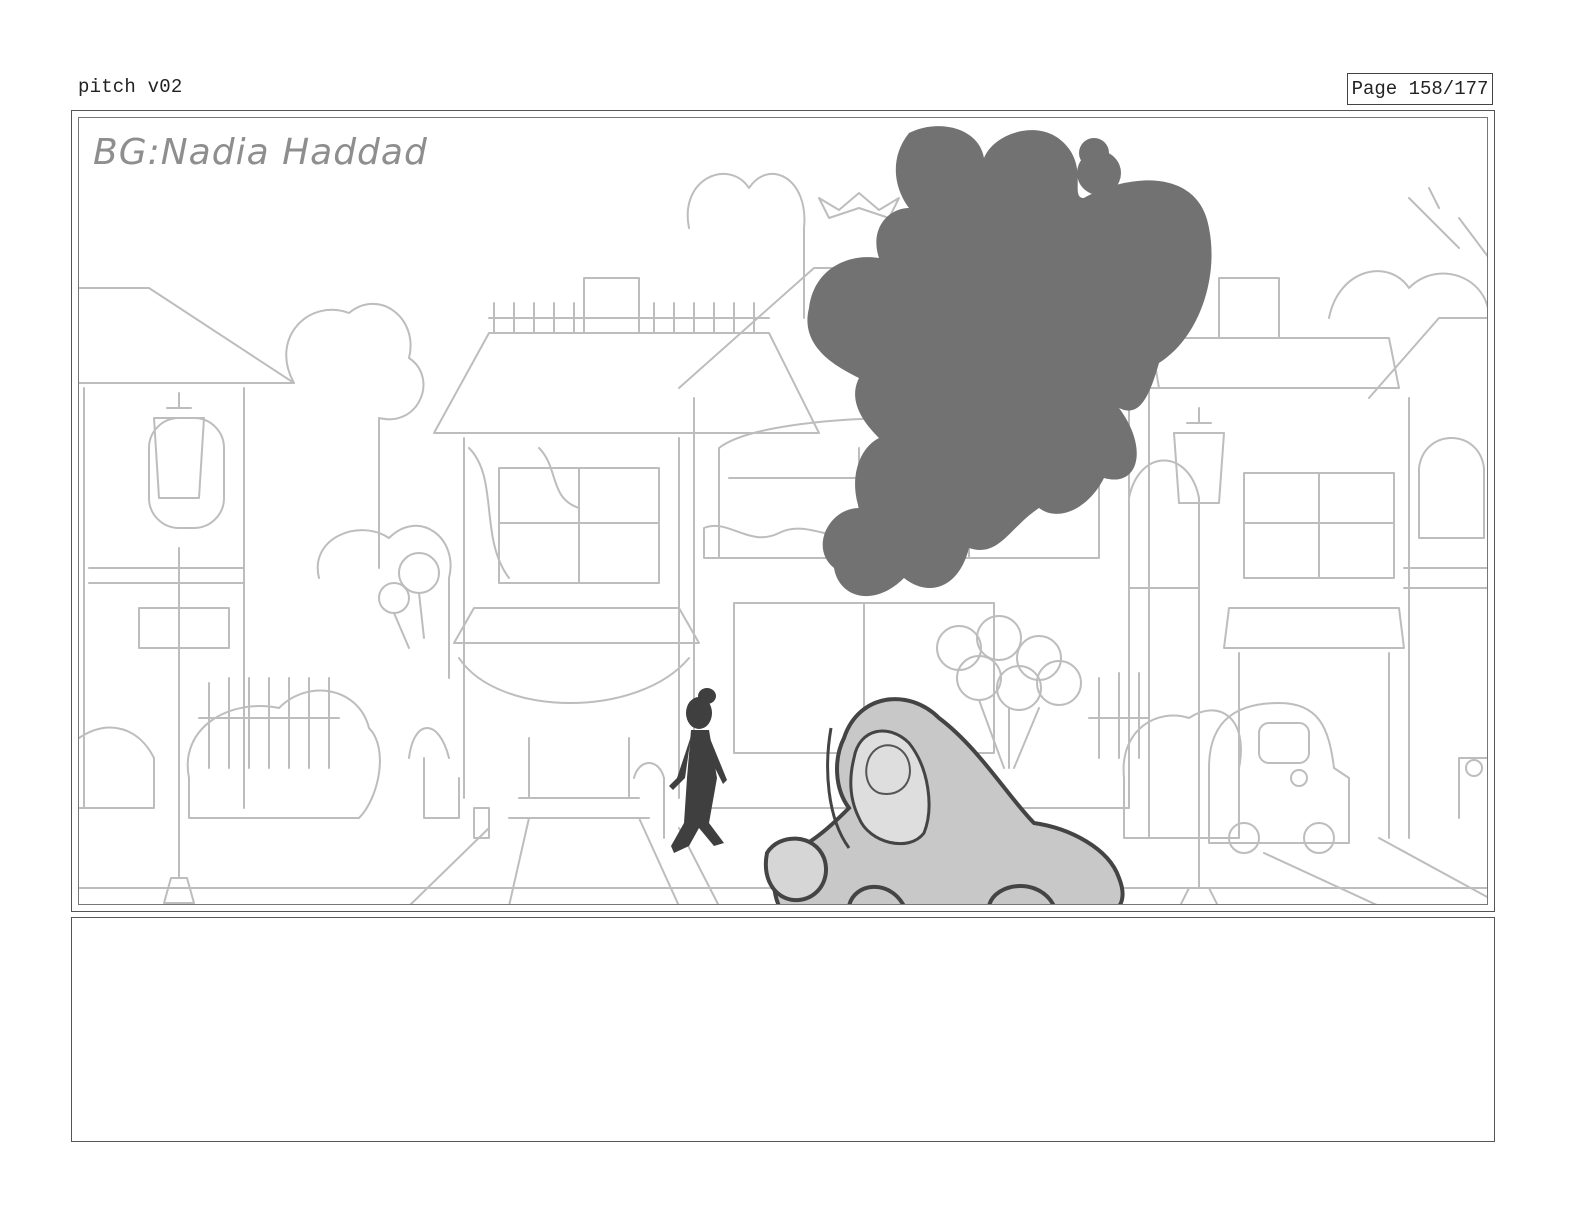  What do you see at coordinates (260, 152) in the screenshot?
I see `bg-credit-label: BG:Nadia Haddad` at bounding box center [260, 152].